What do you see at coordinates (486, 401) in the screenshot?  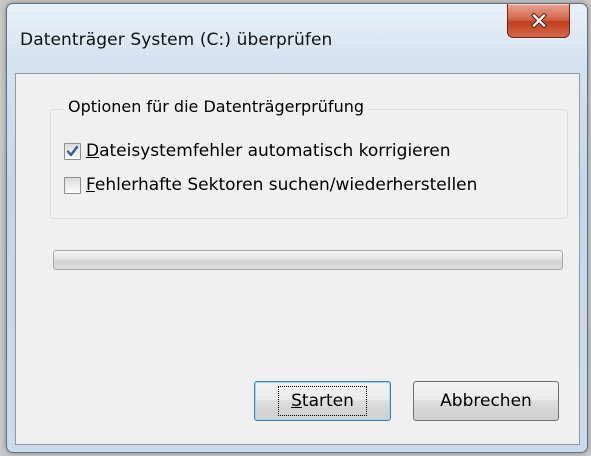 I see `cancel-button: Abbrechen` at bounding box center [486, 401].